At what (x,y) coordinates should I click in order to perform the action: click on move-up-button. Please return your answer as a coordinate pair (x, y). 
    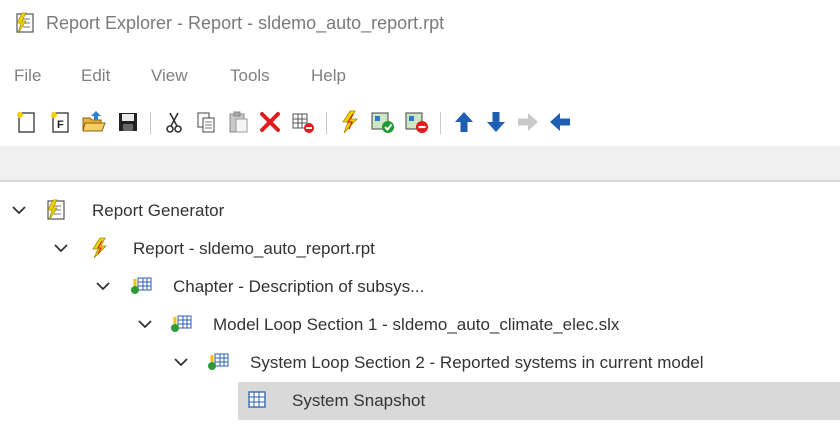
    Looking at the image, I should click on (464, 122).